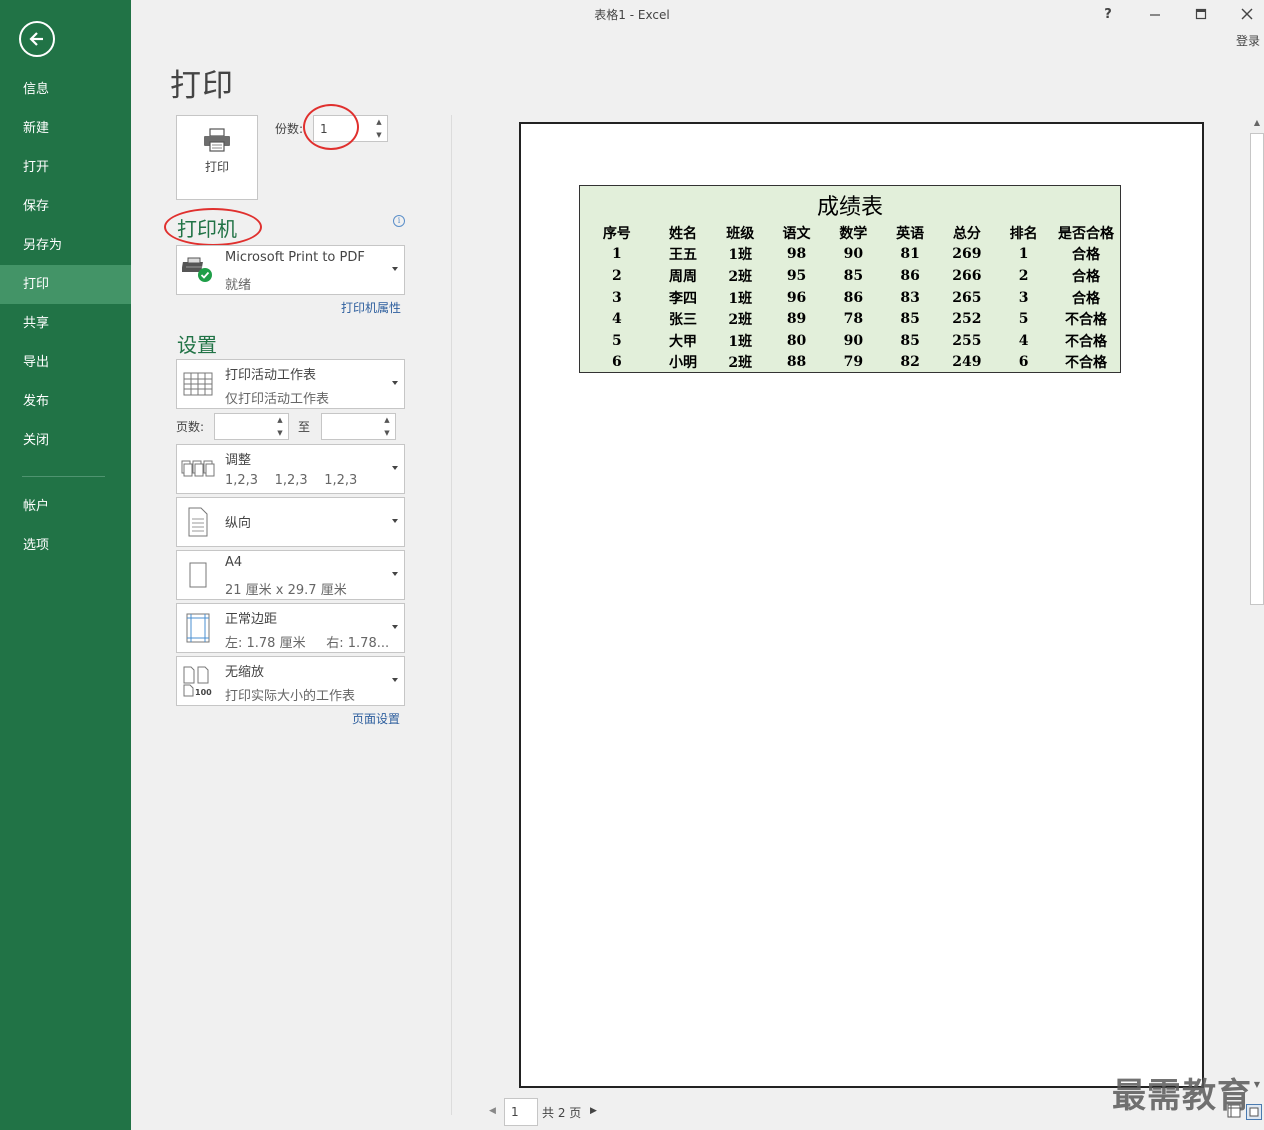 Image resolution: width=1264 pixels, height=1130 pixels. What do you see at coordinates (1108, 14) in the screenshot?
I see `help-button: ?` at bounding box center [1108, 14].